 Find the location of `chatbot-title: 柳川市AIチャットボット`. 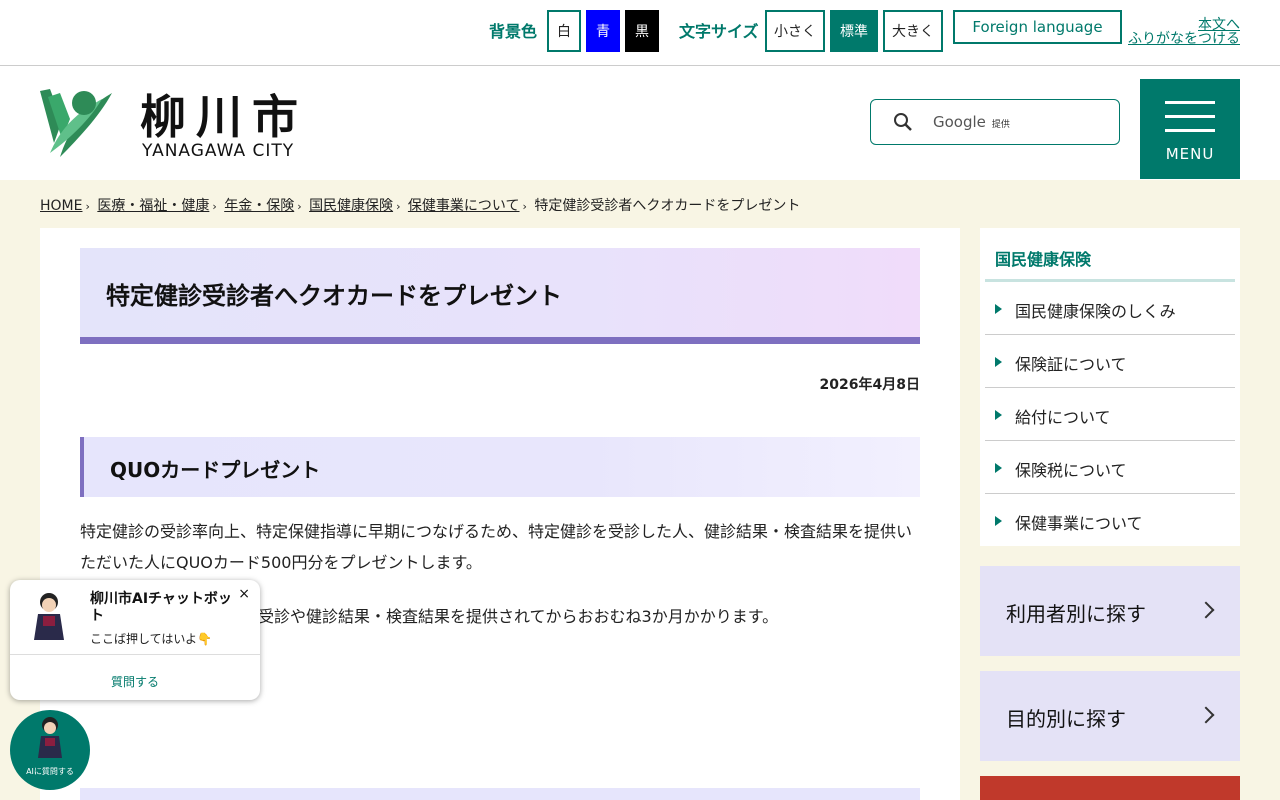

chatbot-title: 柳川市AIチャットボット is located at coordinates (161, 607).